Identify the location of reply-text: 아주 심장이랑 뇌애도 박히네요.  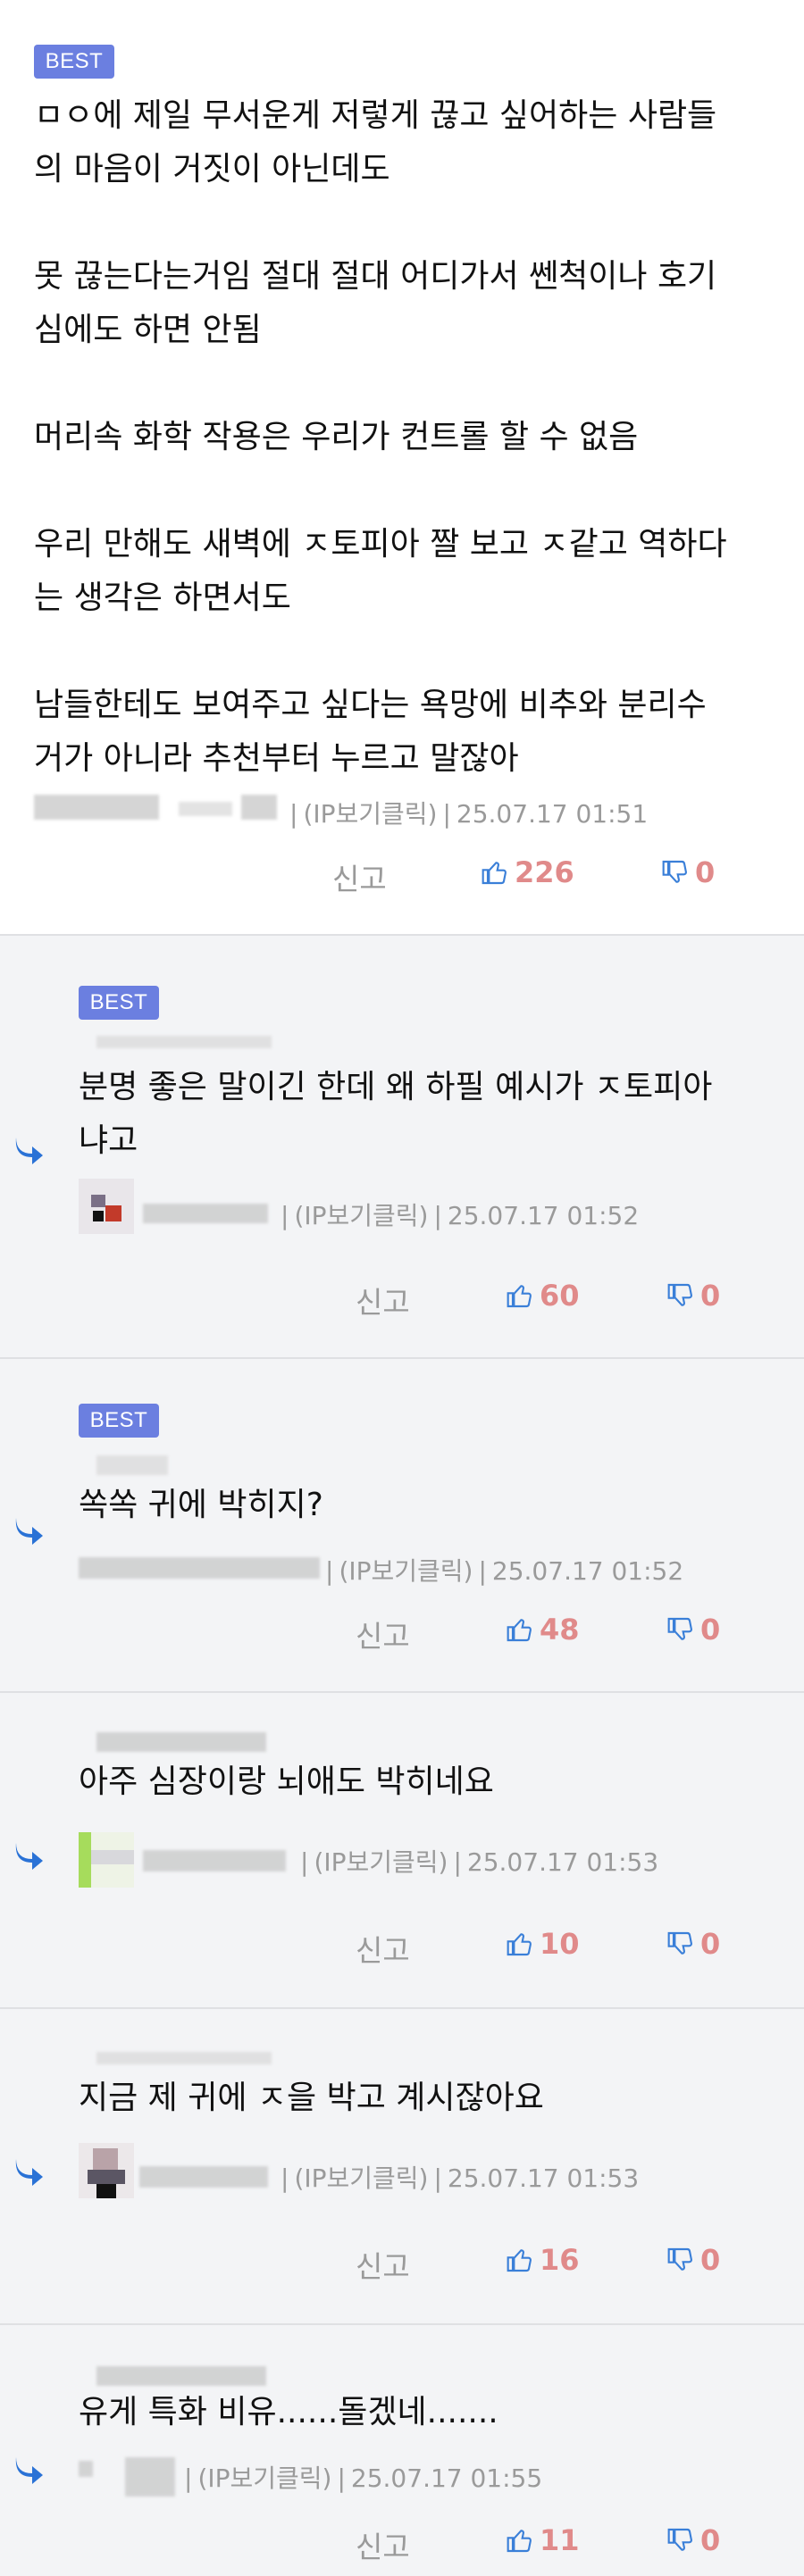
(286, 1781).